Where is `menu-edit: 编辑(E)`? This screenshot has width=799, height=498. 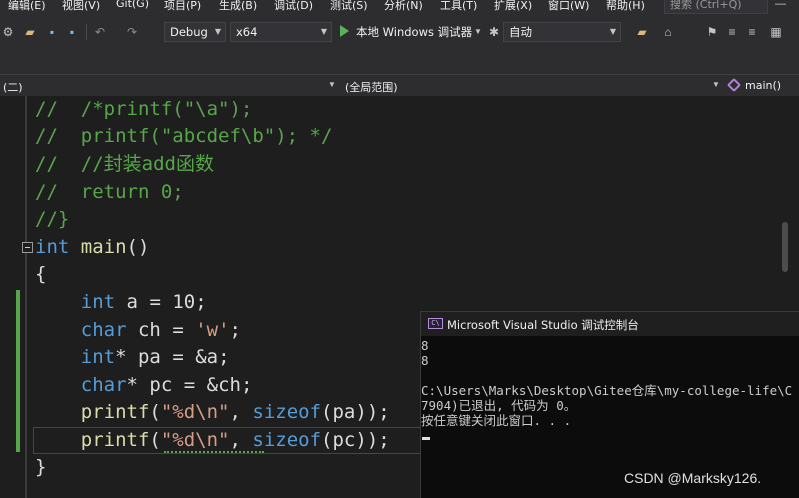
menu-edit: 编辑(E) is located at coordinates (27, 6).